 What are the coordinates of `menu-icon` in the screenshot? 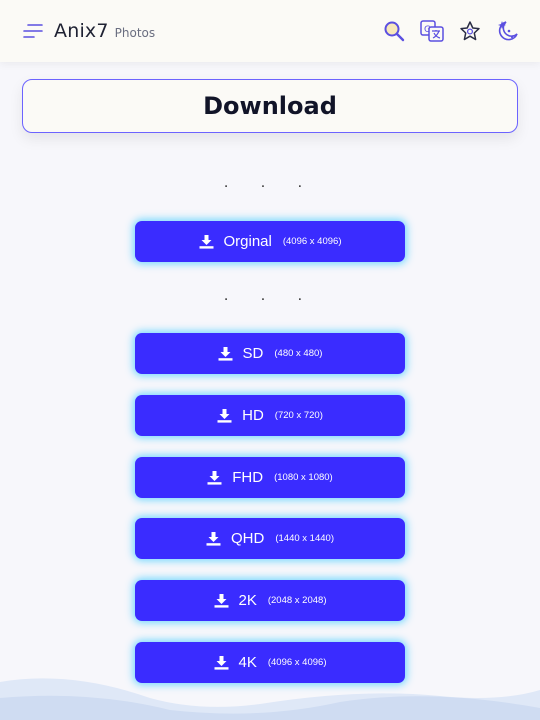 It's located at (33, 31).